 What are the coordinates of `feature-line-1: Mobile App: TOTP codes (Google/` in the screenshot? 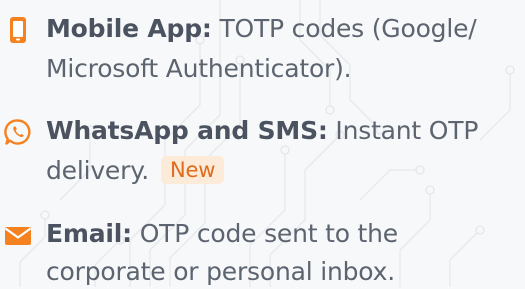 It's located at (261, 29).